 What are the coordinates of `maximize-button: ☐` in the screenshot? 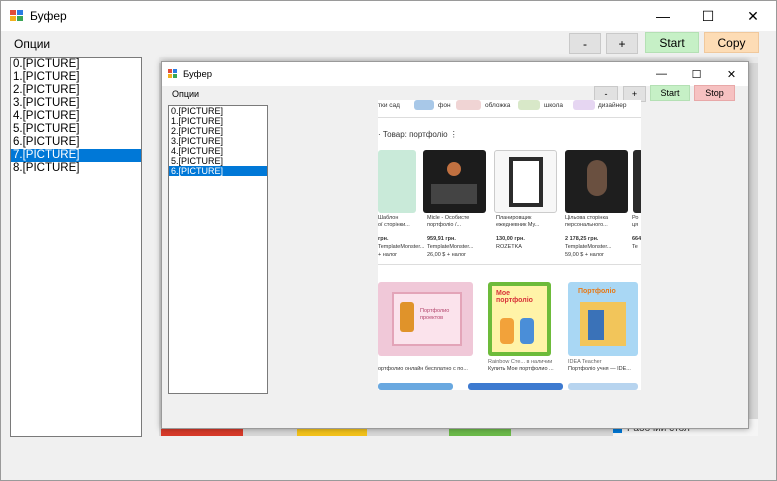 It's located at (708, 16).